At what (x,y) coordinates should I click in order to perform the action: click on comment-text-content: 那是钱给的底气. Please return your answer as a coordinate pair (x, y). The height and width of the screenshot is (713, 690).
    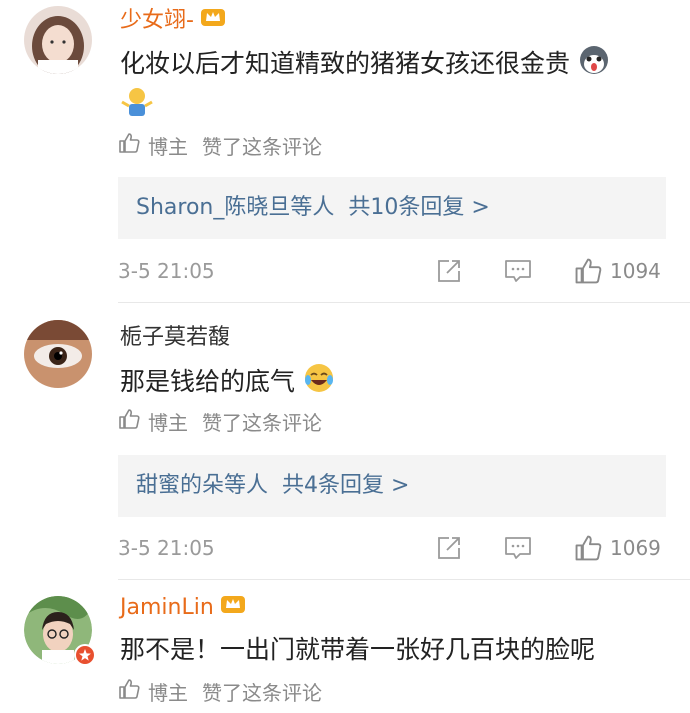
    Looking at the image, I should click on (208, 381).